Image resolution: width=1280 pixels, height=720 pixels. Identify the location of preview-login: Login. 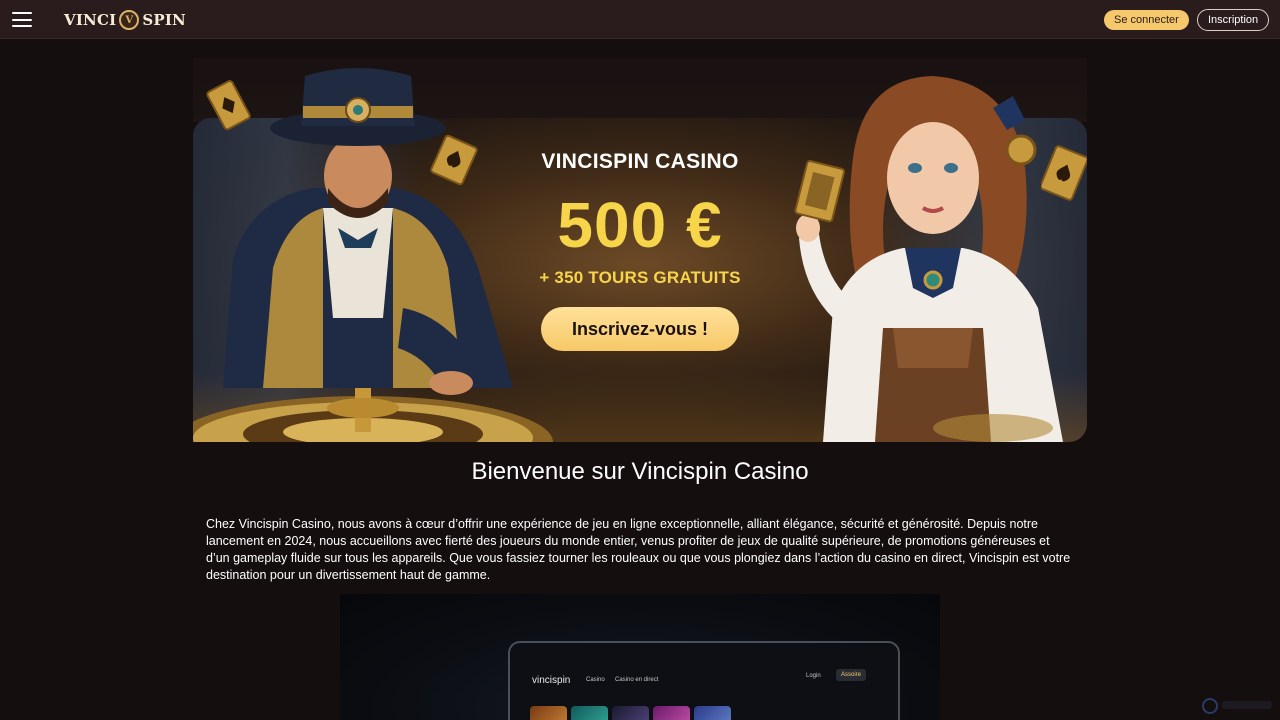
(813, 676).